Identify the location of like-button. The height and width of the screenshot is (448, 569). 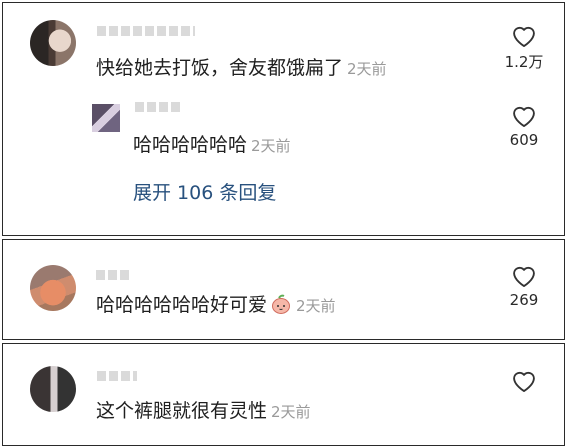
(524, 381).